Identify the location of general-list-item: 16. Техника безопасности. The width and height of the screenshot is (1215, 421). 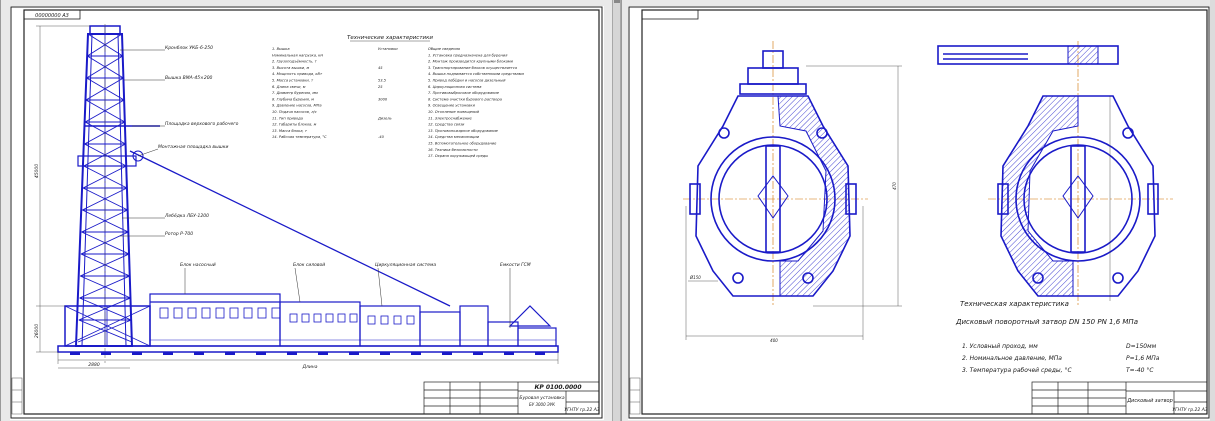
(453, 150).